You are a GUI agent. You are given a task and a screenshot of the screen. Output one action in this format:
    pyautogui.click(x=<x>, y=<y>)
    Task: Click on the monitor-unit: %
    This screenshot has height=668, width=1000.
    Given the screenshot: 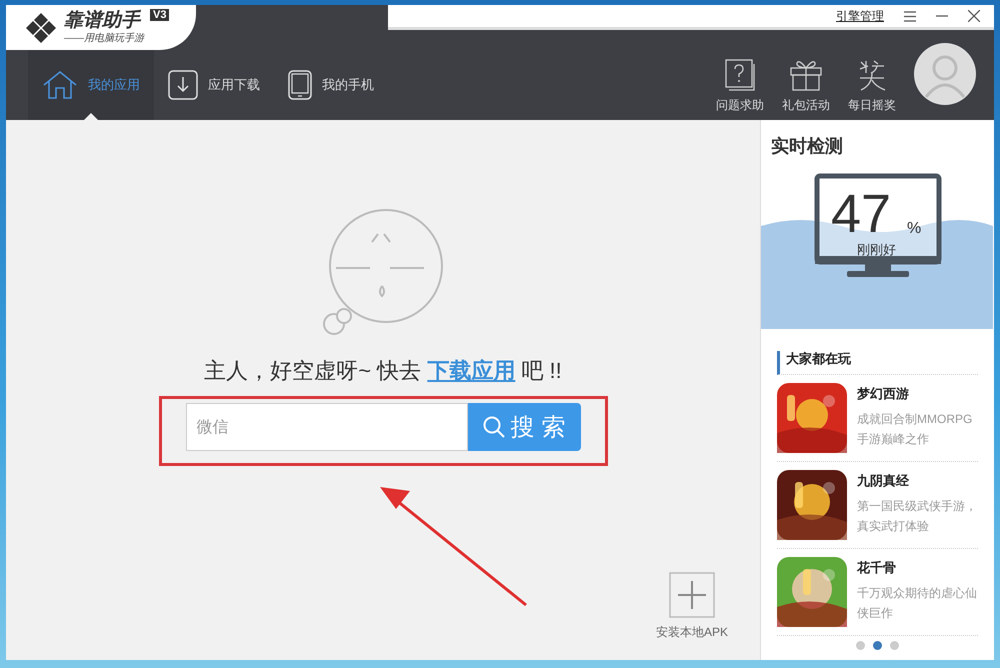 What is the action you would take?
    pyautogui.click(x=914, y=229)
    